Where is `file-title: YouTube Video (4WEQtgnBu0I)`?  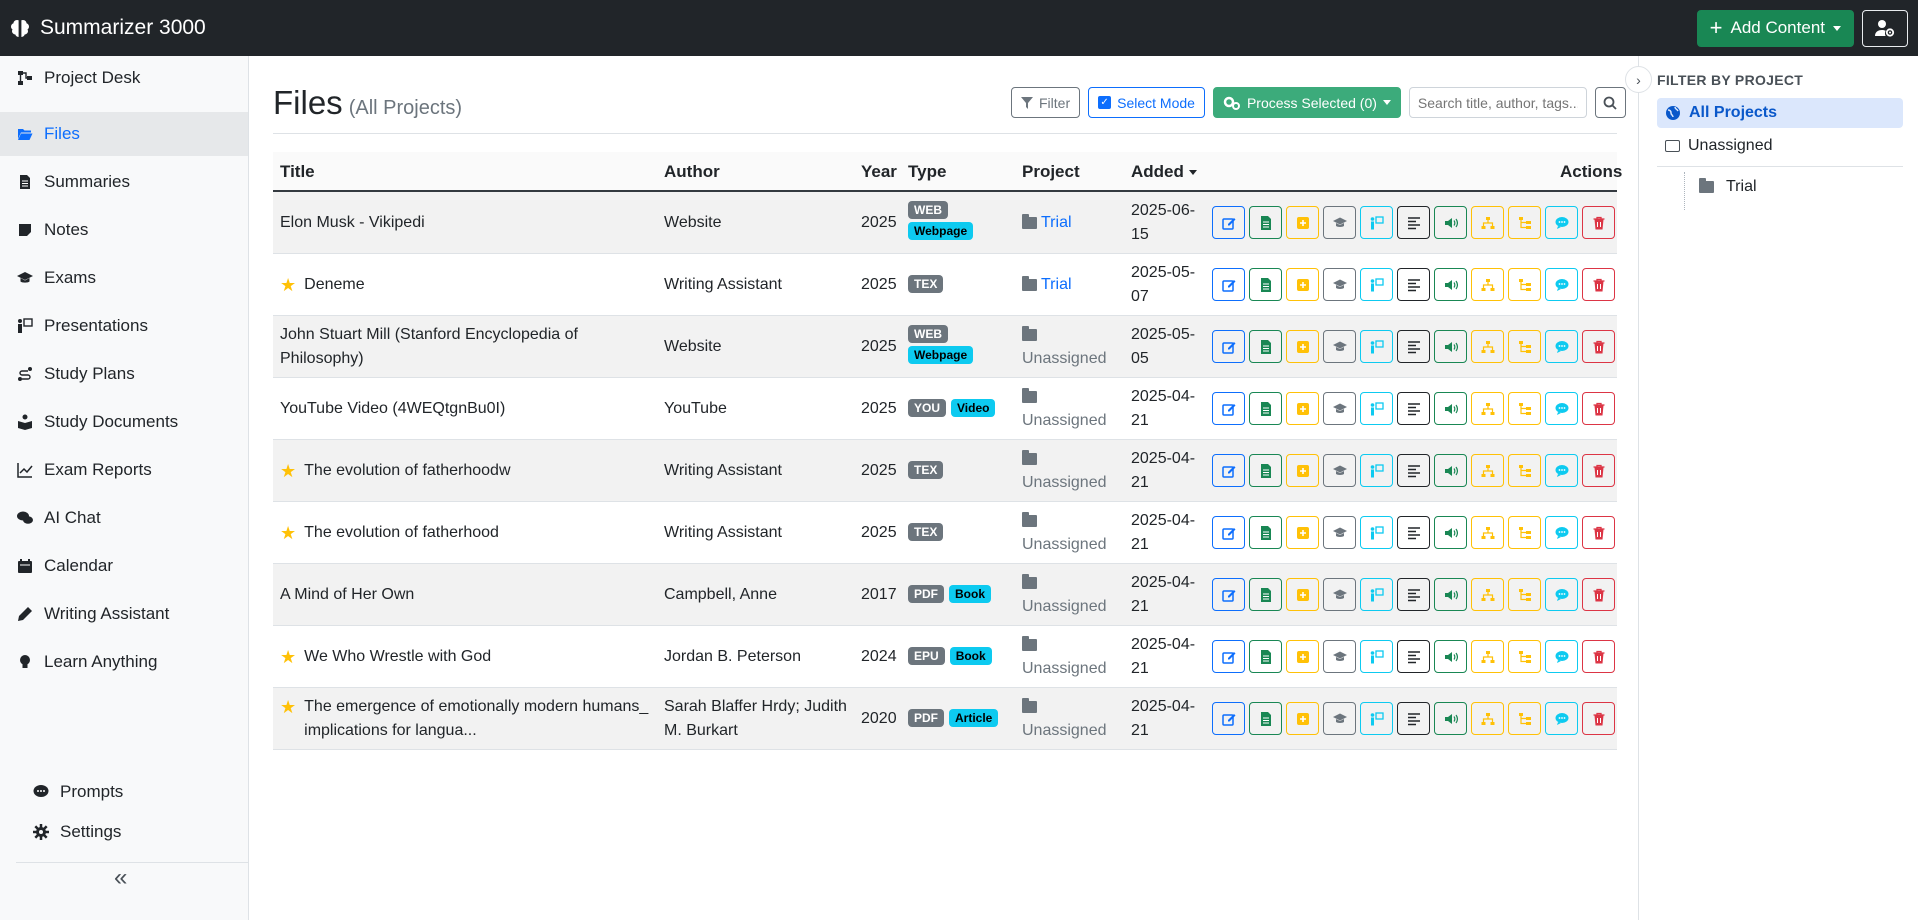 file-title: YouTube Video (4WEQtgnBu0I) is located at coordinates (392, 409).